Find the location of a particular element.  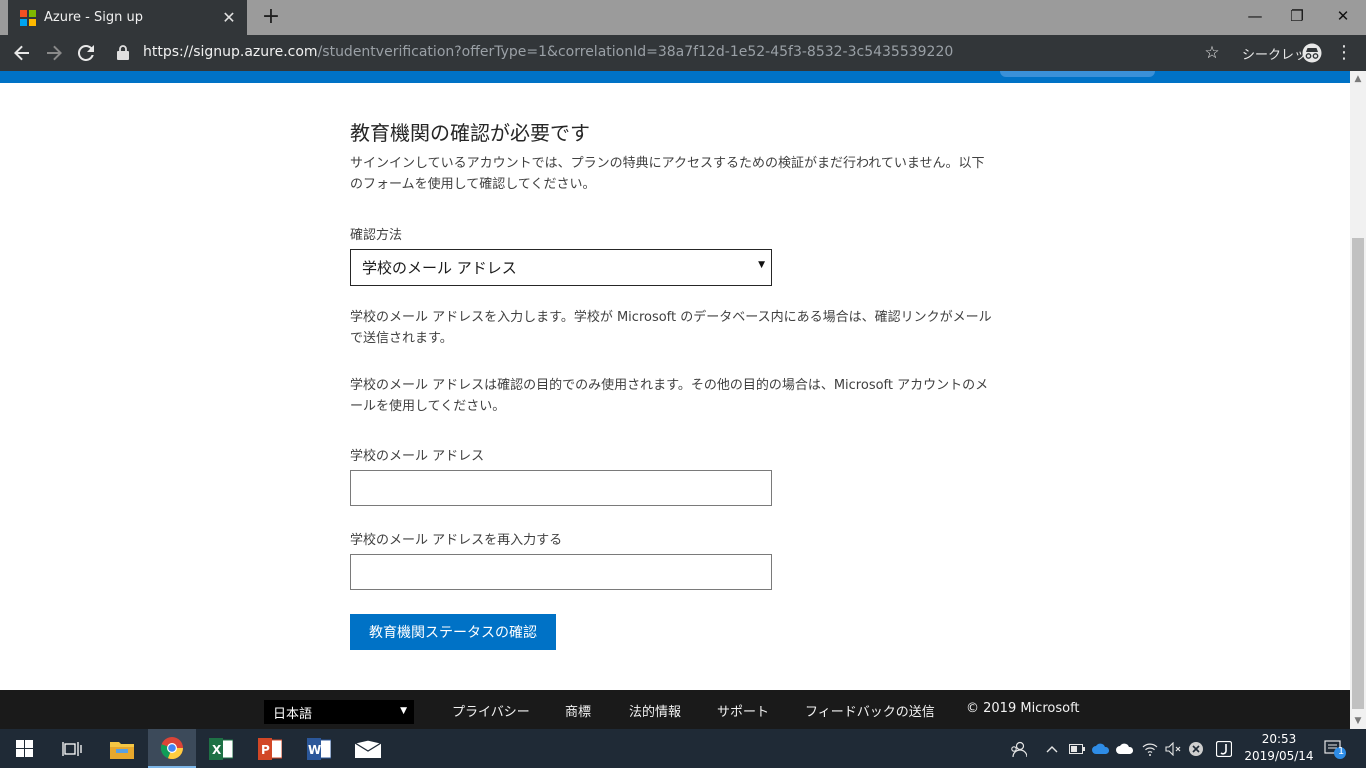

start-button is located at coordinates (24, 748).